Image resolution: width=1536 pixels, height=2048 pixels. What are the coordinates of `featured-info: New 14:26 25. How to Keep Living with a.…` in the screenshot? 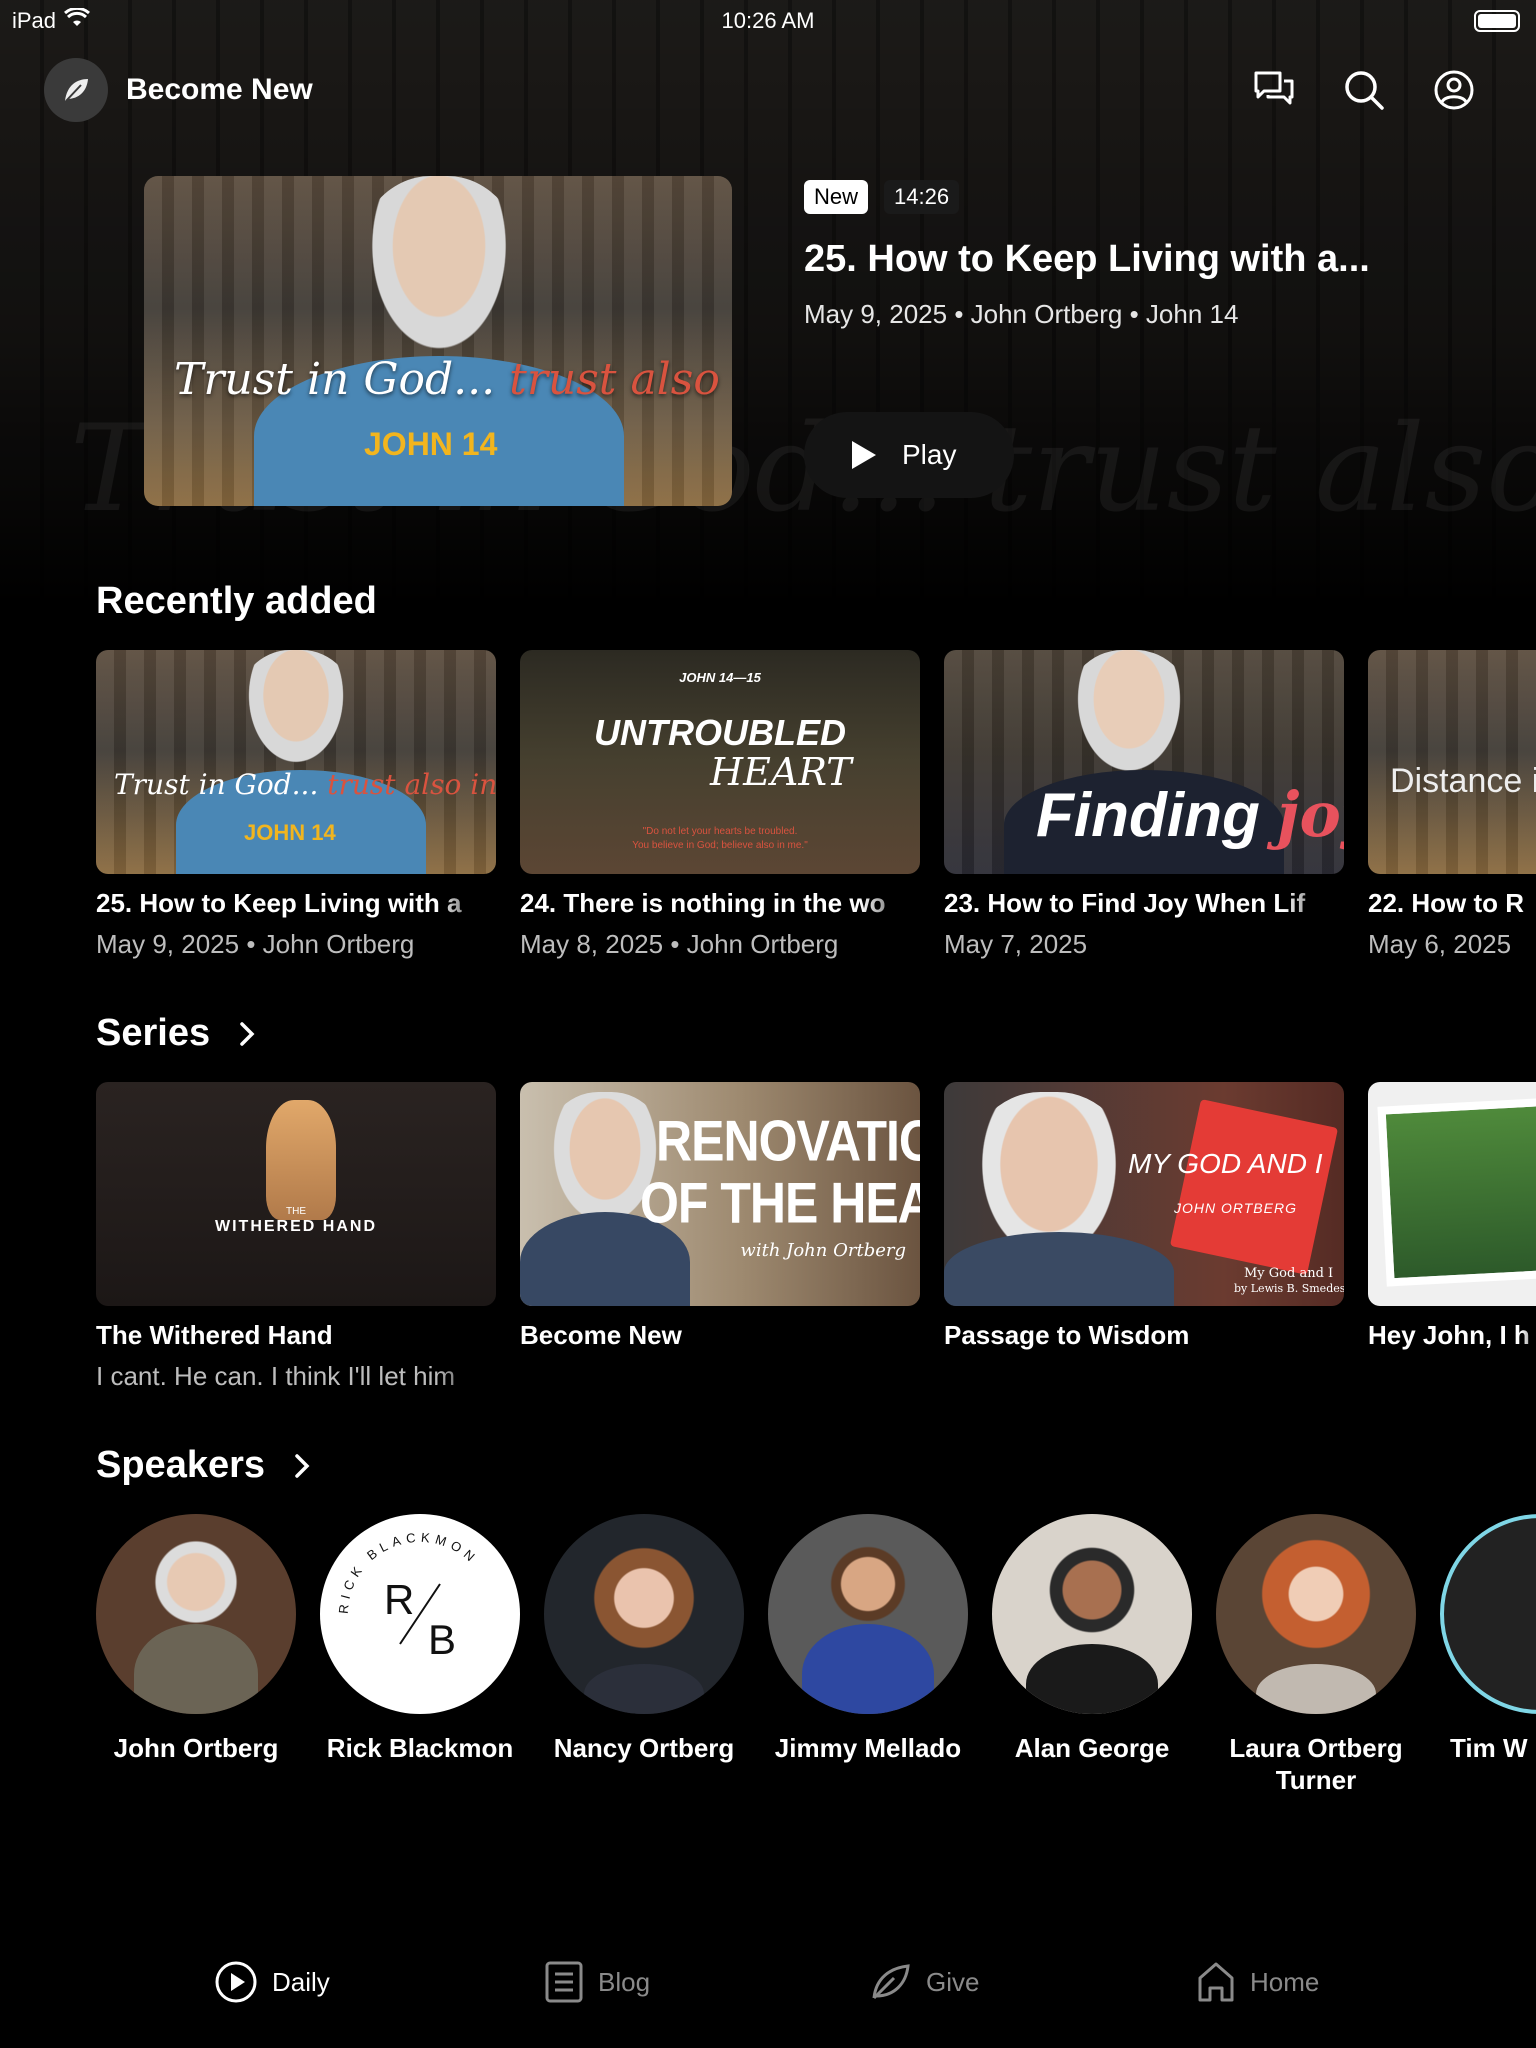 It's located at (1154, 255).